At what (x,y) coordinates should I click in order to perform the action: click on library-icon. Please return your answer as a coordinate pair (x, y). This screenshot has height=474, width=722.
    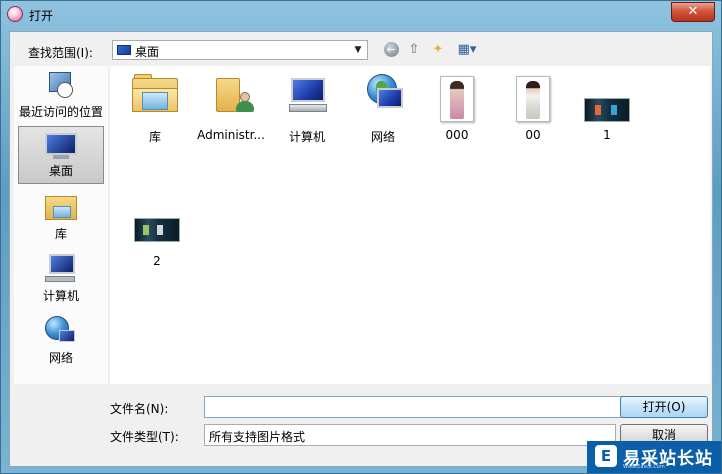
    Looking at the image, I should click on (61, 207).